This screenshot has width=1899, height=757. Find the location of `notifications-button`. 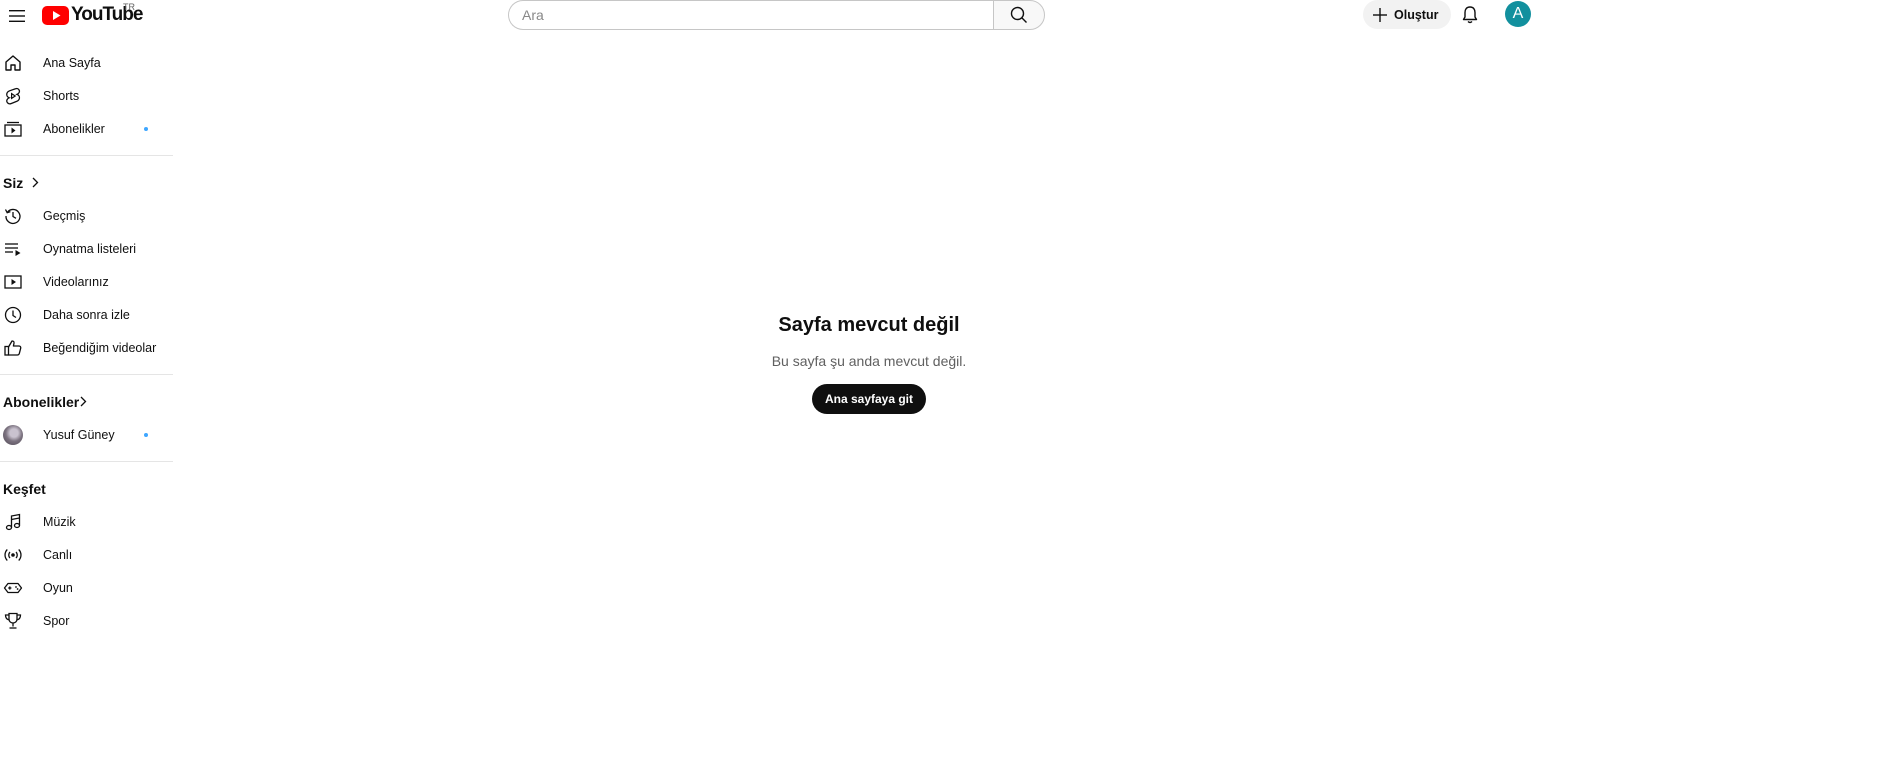

notifications-button is located at coordinates (1470, 15).